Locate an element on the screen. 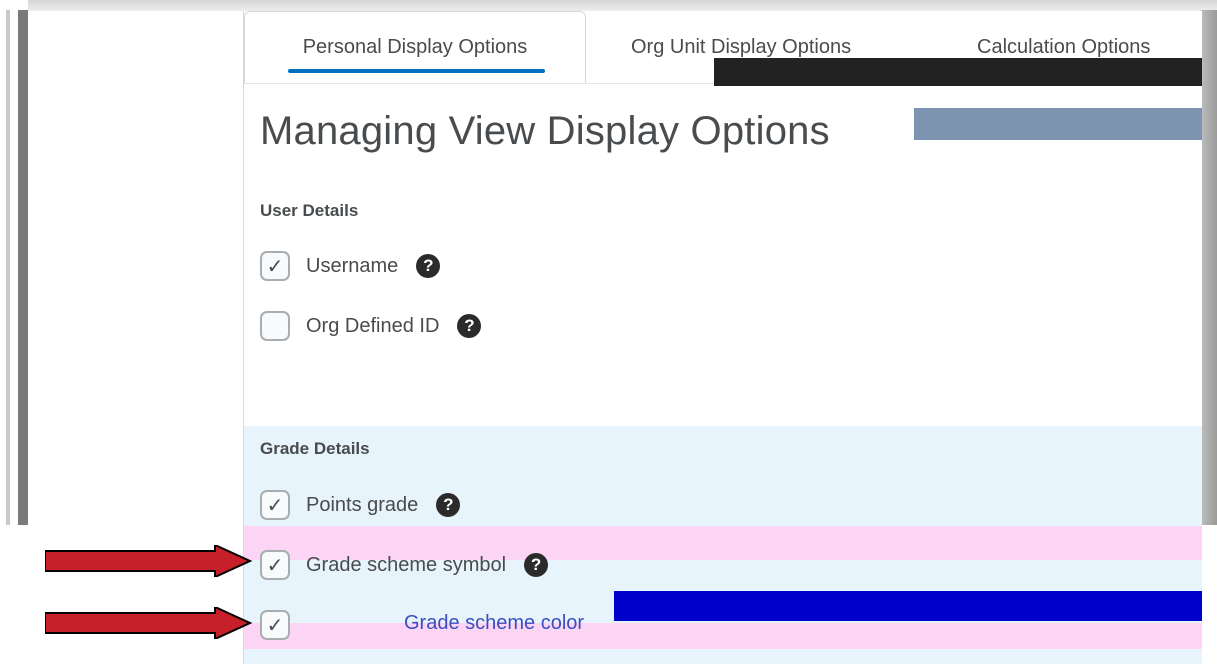  grade-scheme-color-checkbox: ✓ is located at coordinates (275, 625).